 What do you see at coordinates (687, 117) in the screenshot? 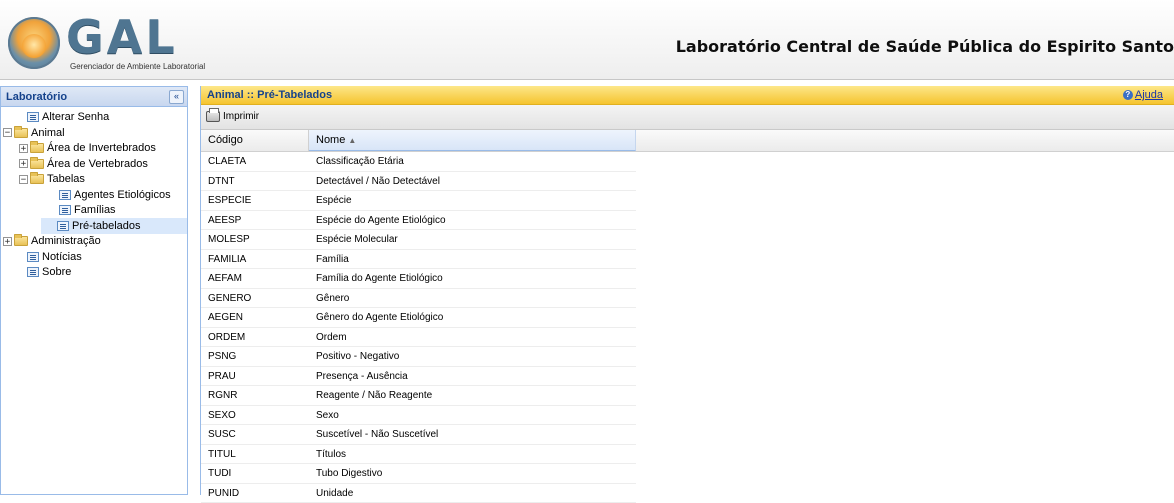
I see `toolbar: Imprimir` at bounding box center [687, 117].